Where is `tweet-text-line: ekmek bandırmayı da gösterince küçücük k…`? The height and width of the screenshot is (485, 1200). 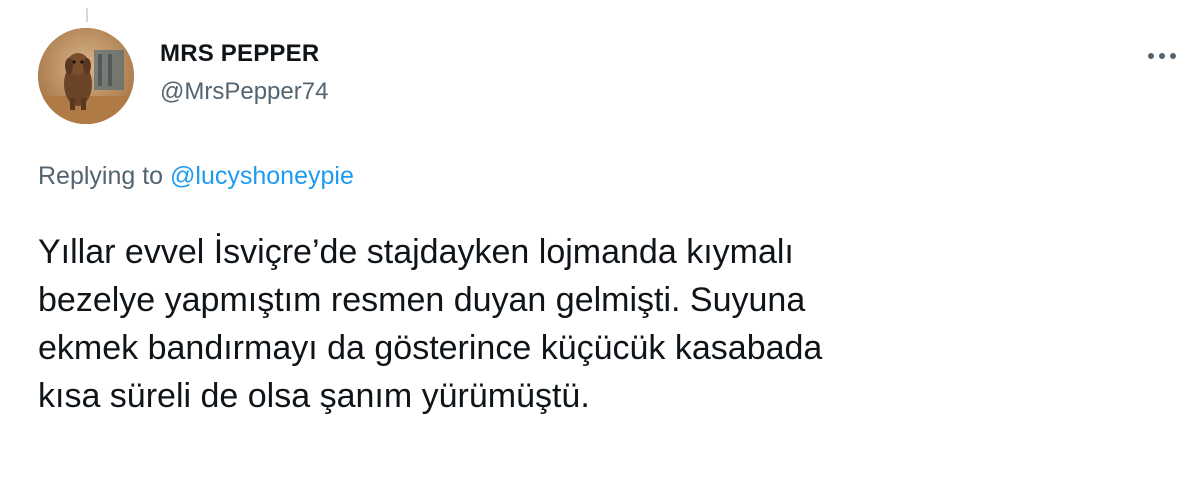 tweet-text-line: ekmek bandırmayı da gösterince küçücük k… is located at coordinates (430, 348).